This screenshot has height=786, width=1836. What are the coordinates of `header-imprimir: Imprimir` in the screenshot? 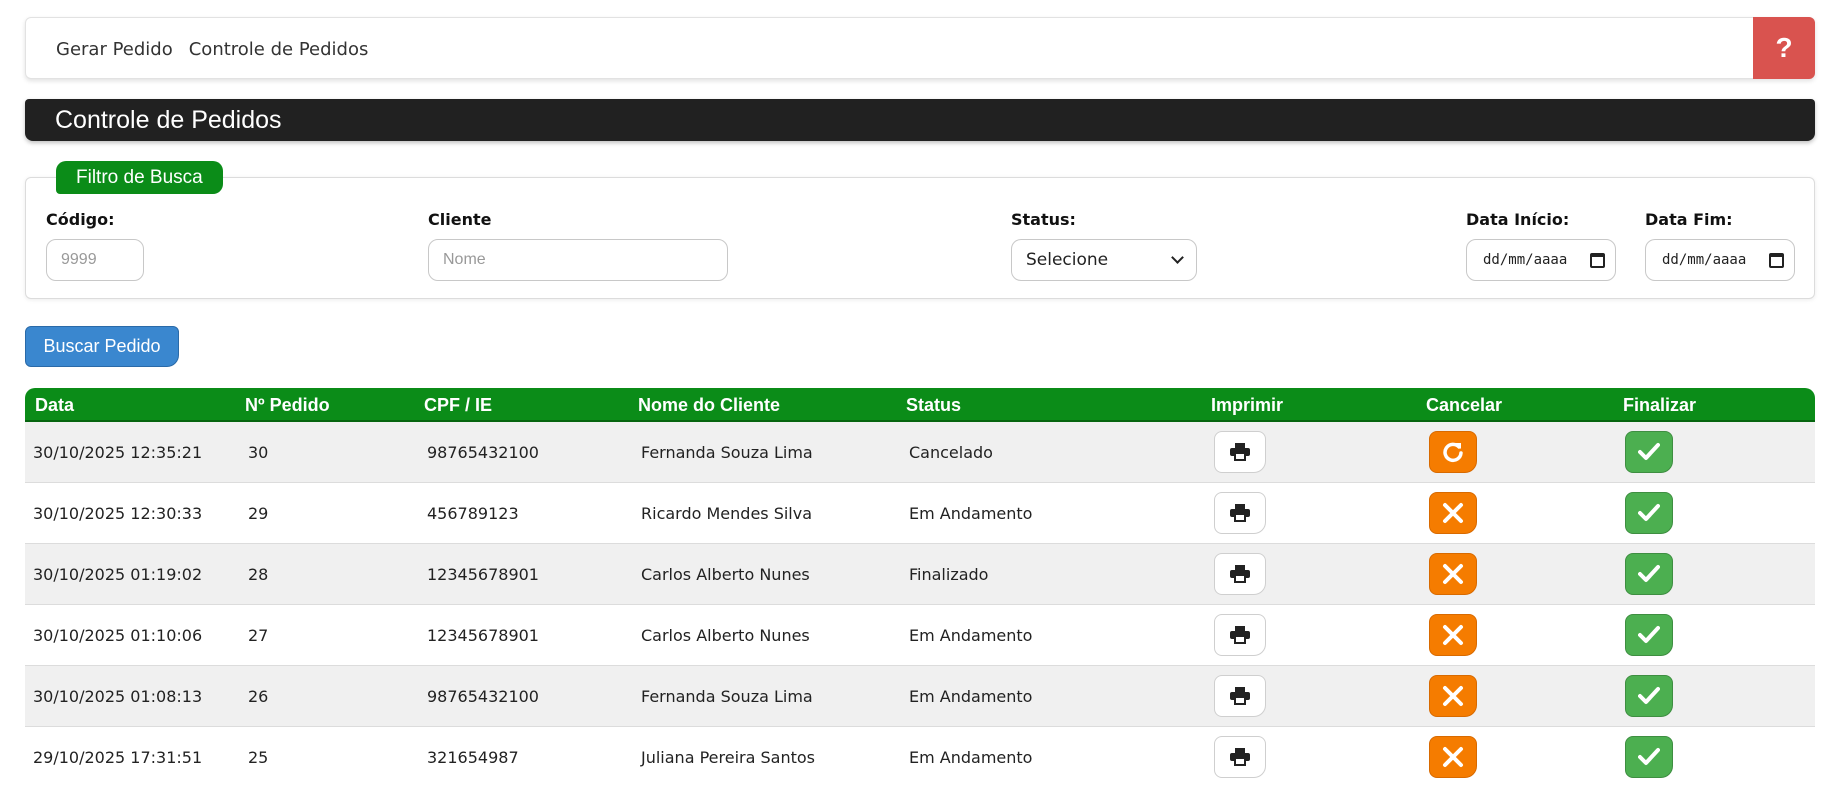 It's located at (1247, 405).